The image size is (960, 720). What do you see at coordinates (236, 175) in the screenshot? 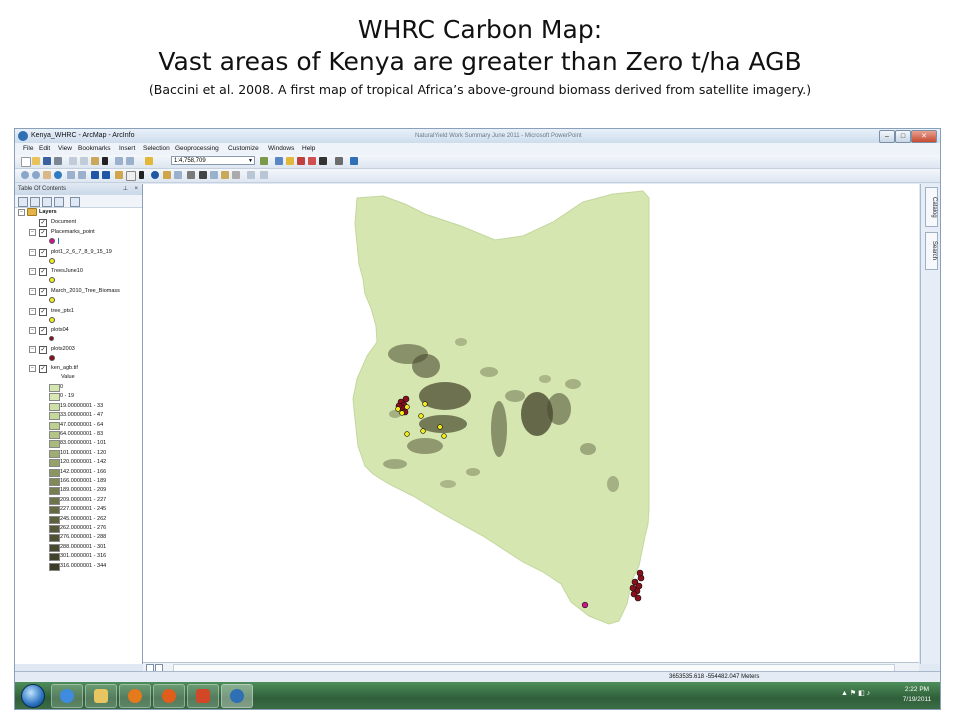
I see `time-slider-icon` at bounding box center [236, 175].